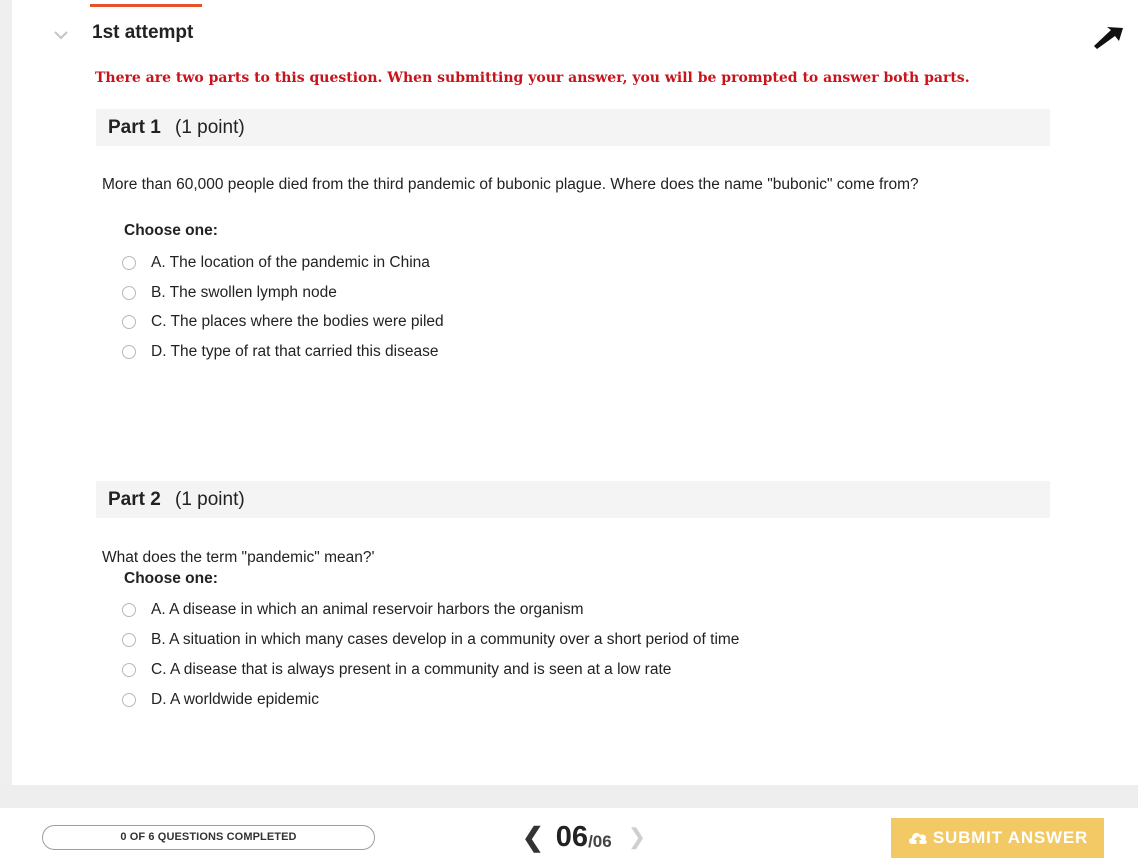 This screenshot has width=1138, height=861. I want to click on submit-answer-button: SUBMIT ANSWER, so click(997, 838).